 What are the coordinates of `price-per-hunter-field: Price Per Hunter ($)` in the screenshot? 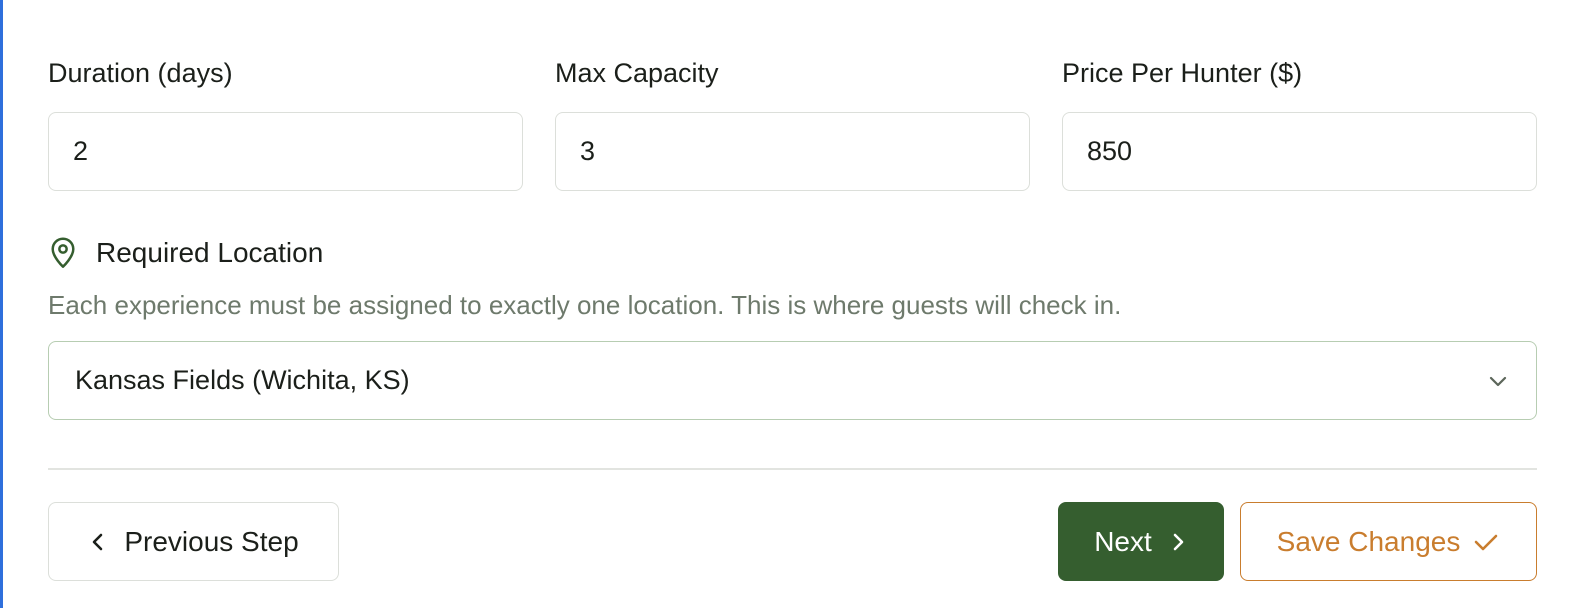 It's located at (1299, 124).